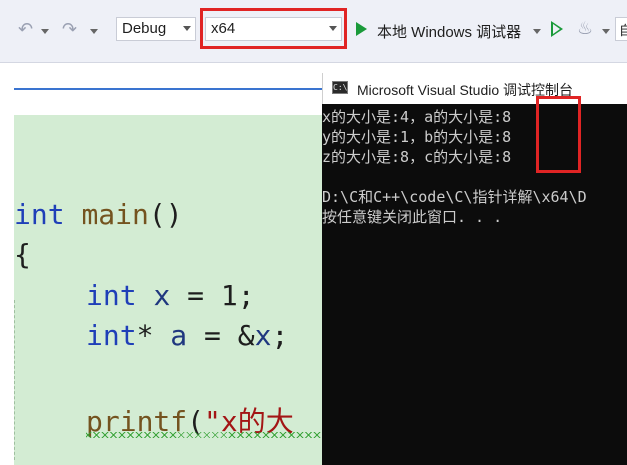 This screenshot has width=627, height=465. What do you see at coordinates (45, 31) in the screenshot?
I see `undo-dropdown-arrow` at bounding box center [45, 31].